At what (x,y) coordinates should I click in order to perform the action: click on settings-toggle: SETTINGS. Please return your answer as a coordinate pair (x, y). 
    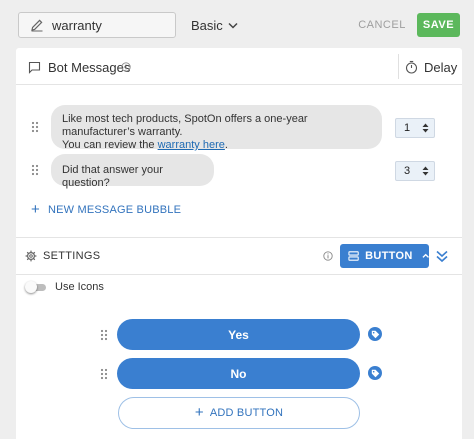
    Looking at the image, I should click on (62, 256).